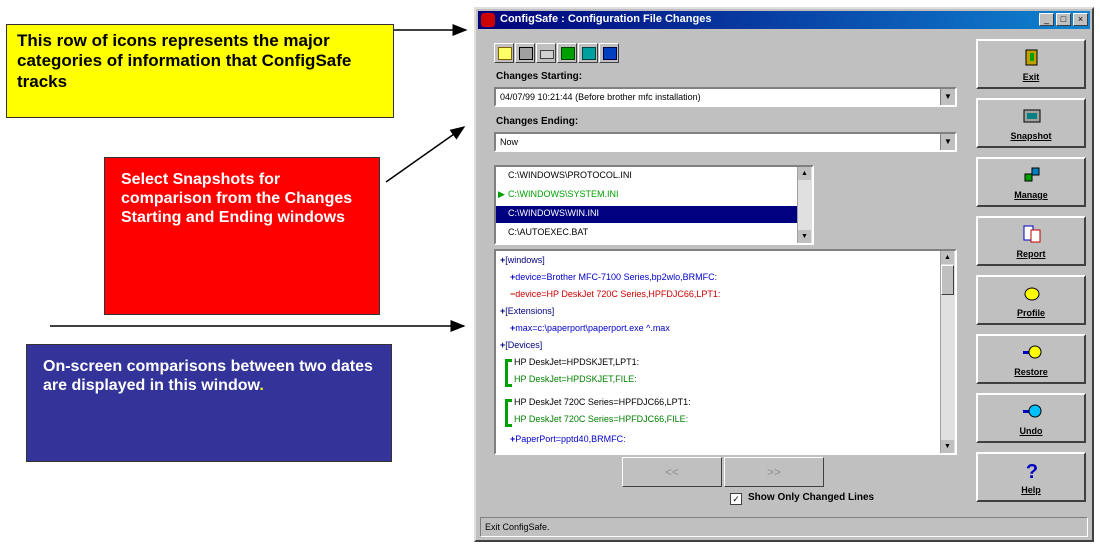 The height and width of the screenshot is (550, 1100). I want to click on category-lock-button, so click(609, 53).